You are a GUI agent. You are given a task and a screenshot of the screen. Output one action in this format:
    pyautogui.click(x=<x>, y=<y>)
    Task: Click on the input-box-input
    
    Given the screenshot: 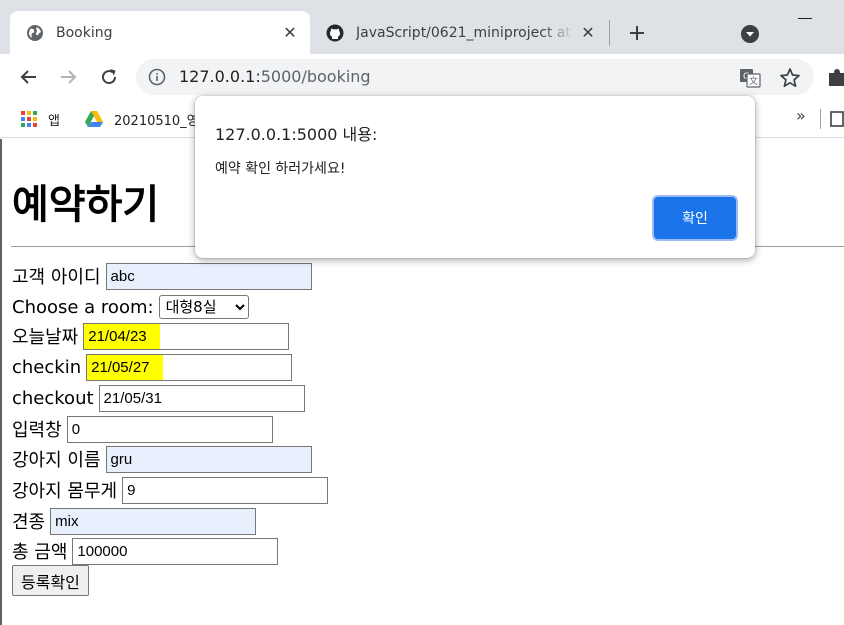 What is the action you would take?
    pyautogui.click(x=169, y=429)
    